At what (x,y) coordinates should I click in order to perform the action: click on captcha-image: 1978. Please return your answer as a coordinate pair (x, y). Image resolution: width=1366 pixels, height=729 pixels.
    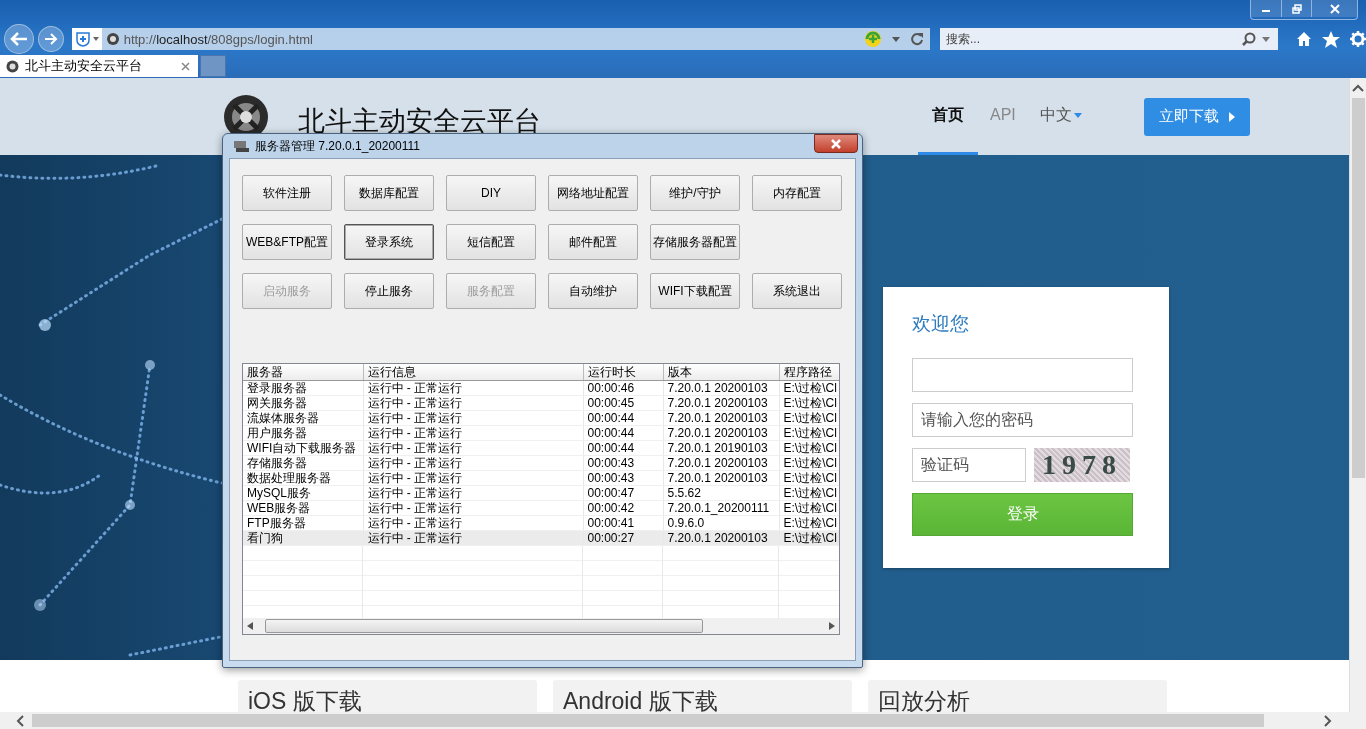
    Looking at the image, I should click on (1082, 465).